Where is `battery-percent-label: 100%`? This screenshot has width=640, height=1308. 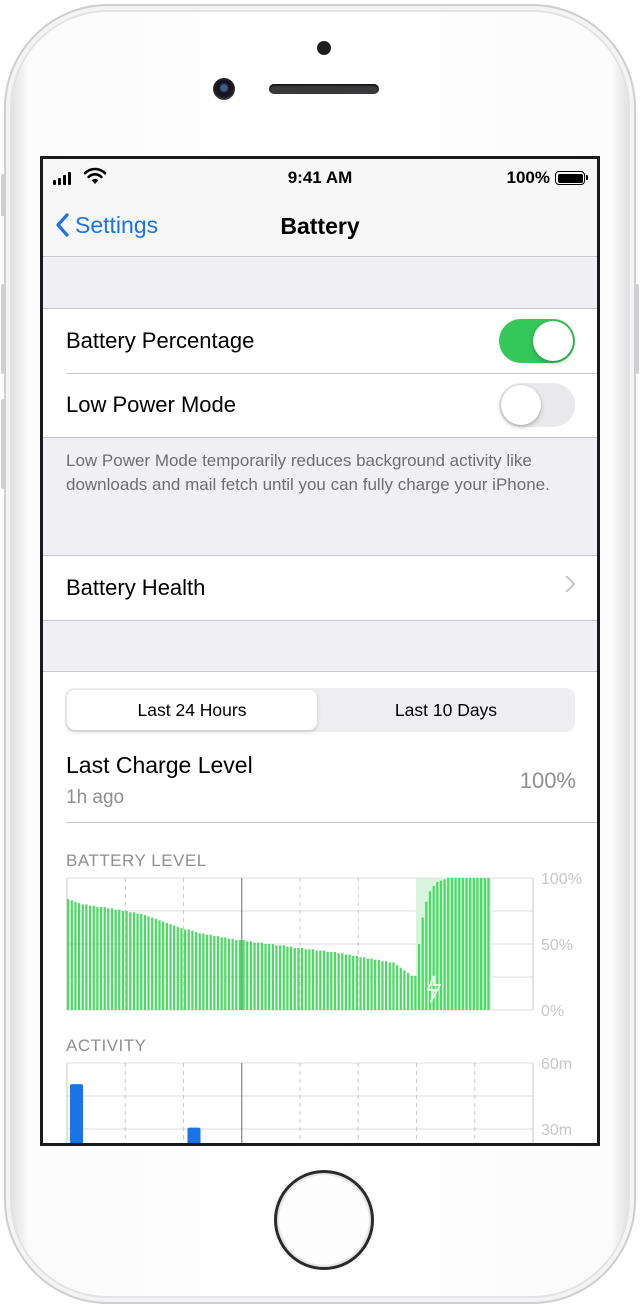 battery-percent-label: 100% is located at coordinates (528, 177).